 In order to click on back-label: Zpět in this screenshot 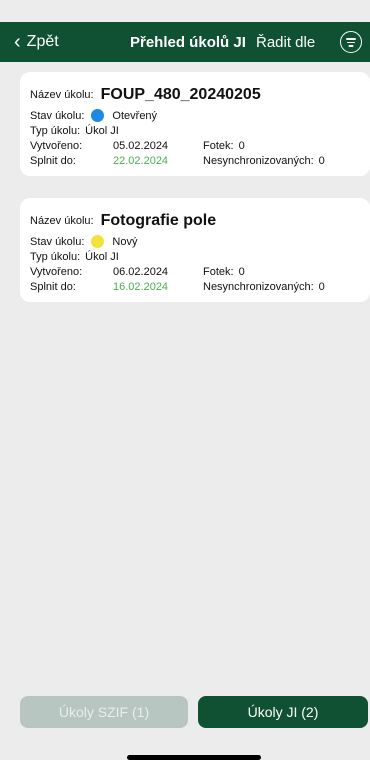, I will do `click(42, 41)`.